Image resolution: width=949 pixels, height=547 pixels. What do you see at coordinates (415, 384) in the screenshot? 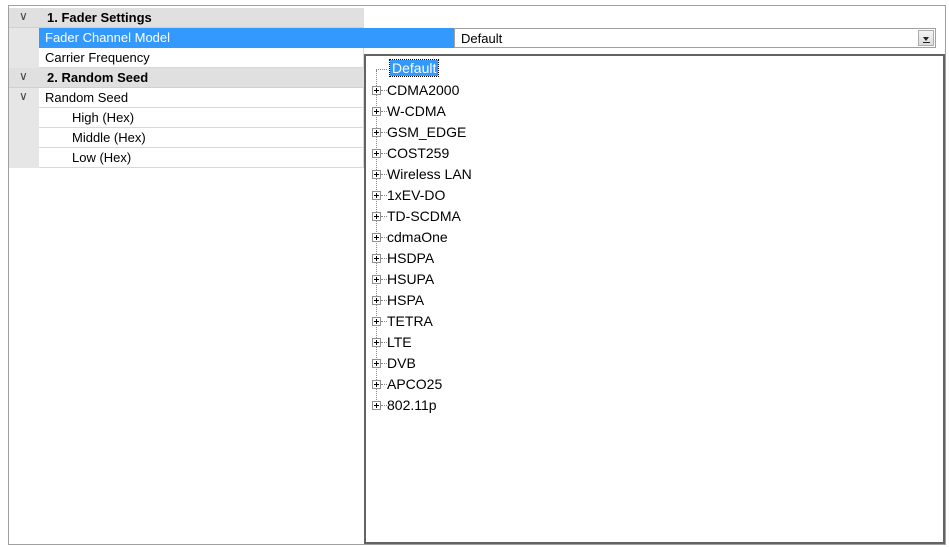
I see `tree-item-label: APCO25` at bounding box center [415, 384].